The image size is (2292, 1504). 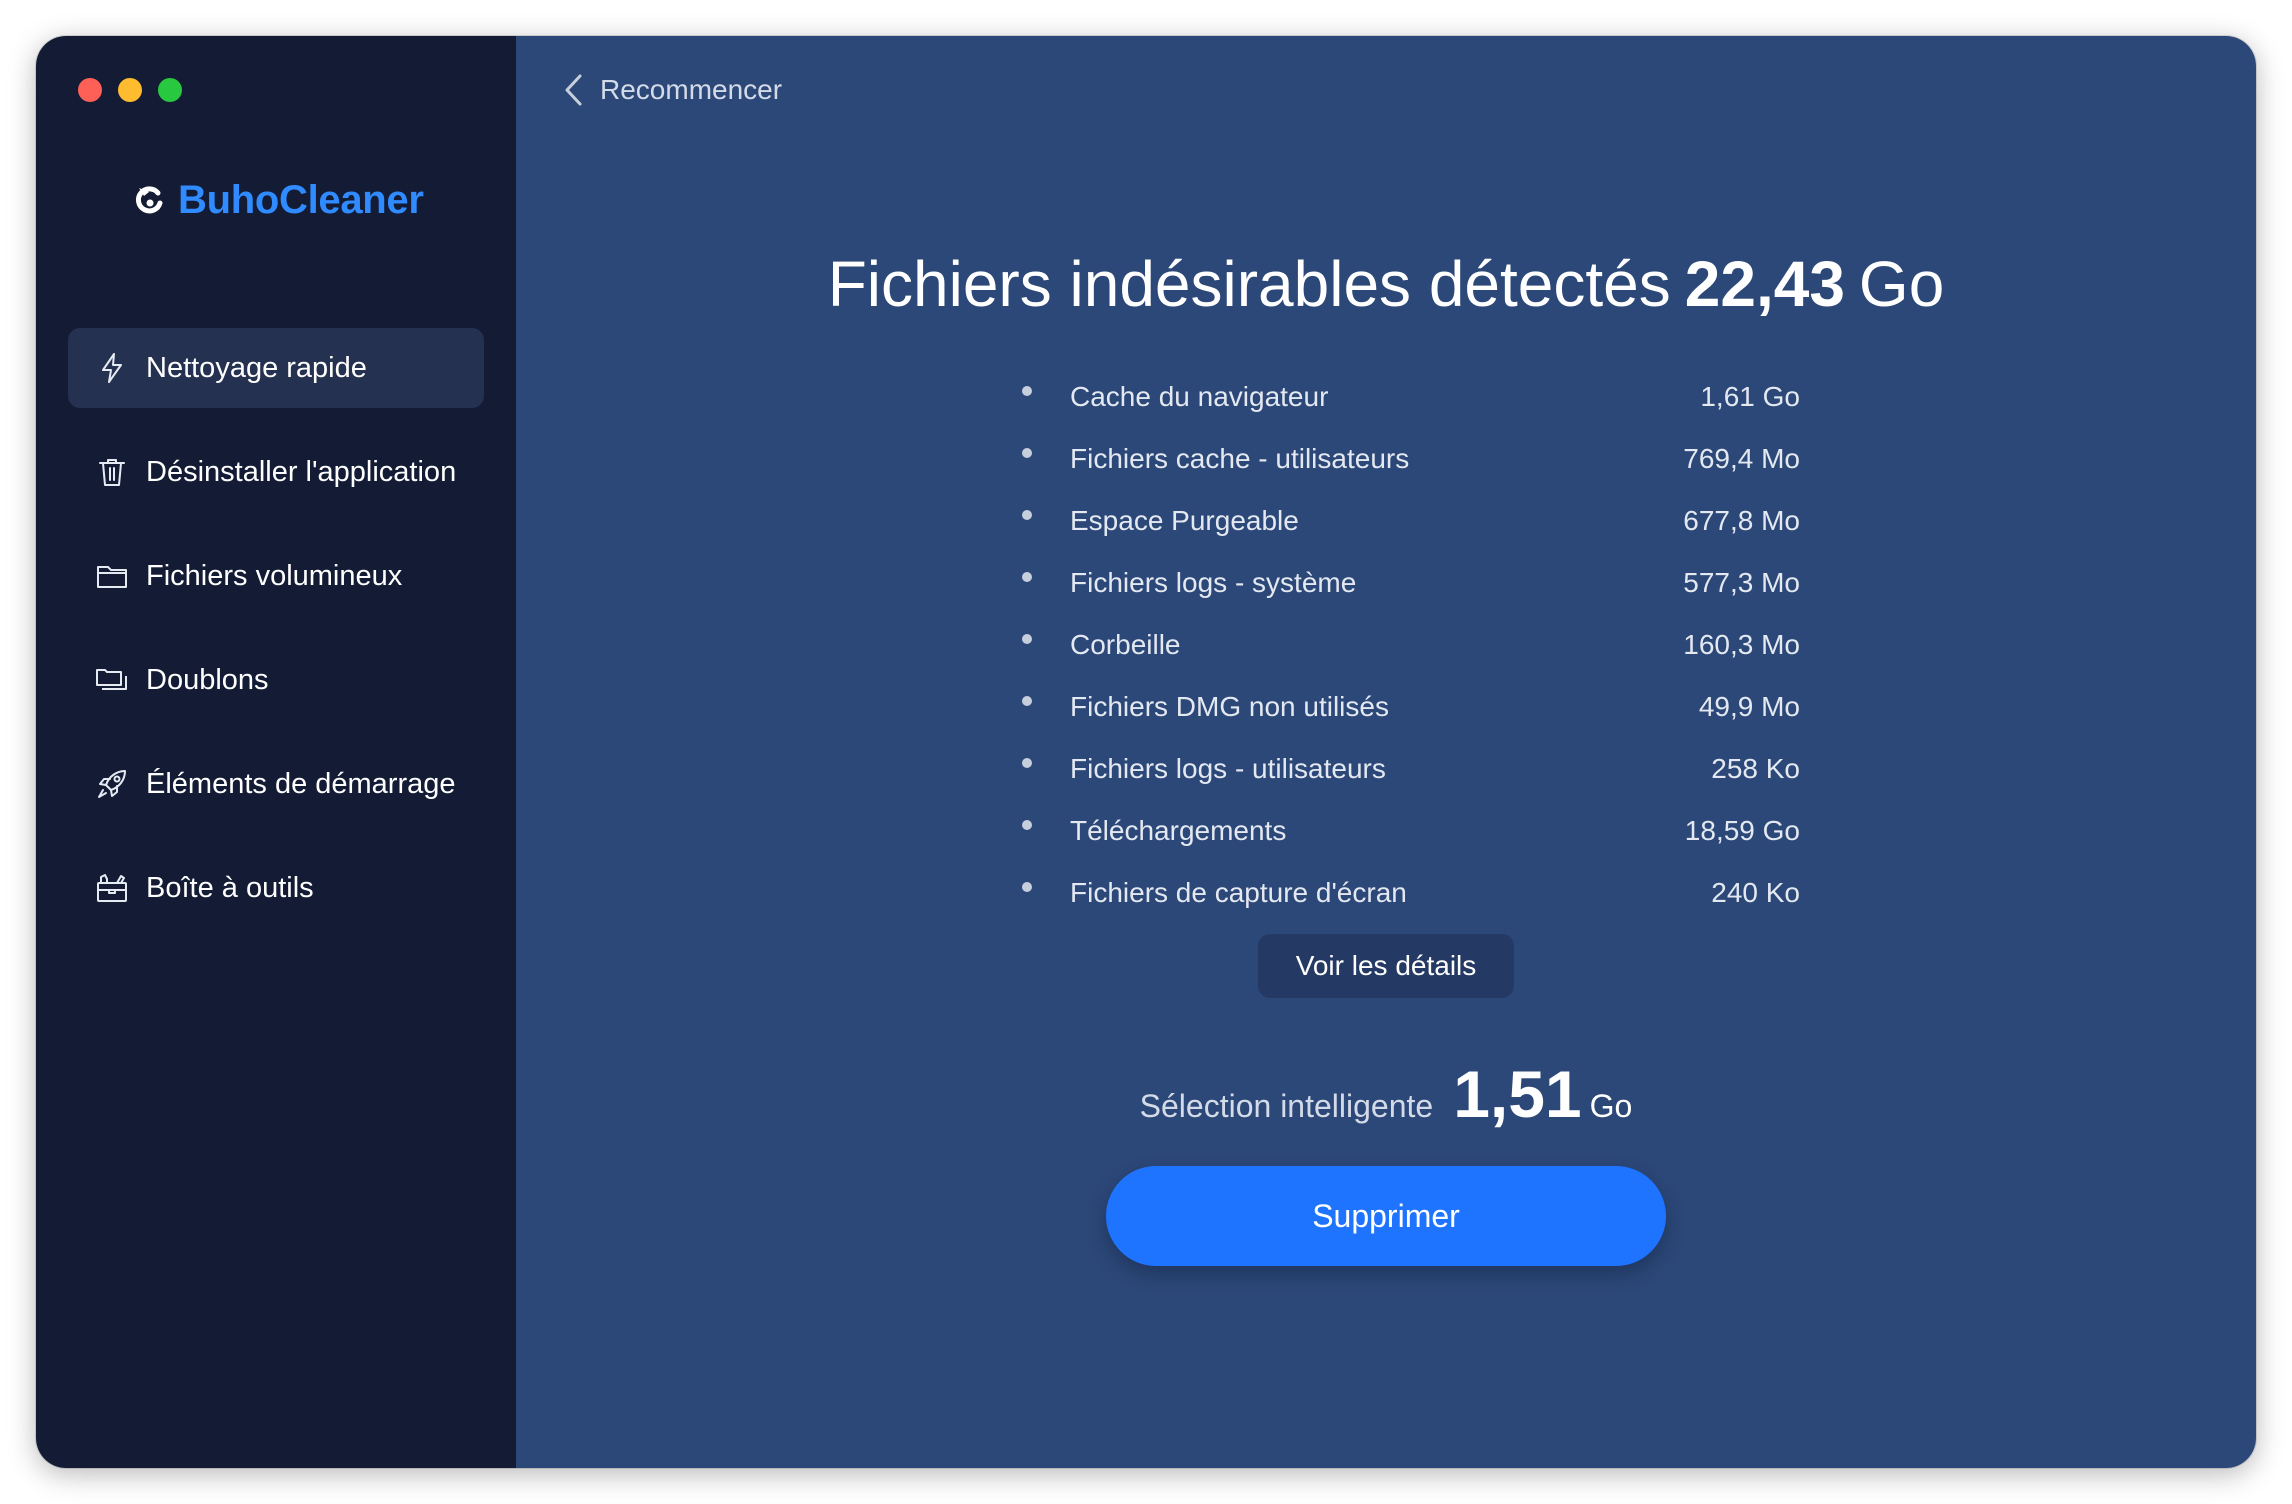 What do you see at coordinates (112, 576) in the screenshot?
I see `folder-icon` at bounding box center [112, 576].